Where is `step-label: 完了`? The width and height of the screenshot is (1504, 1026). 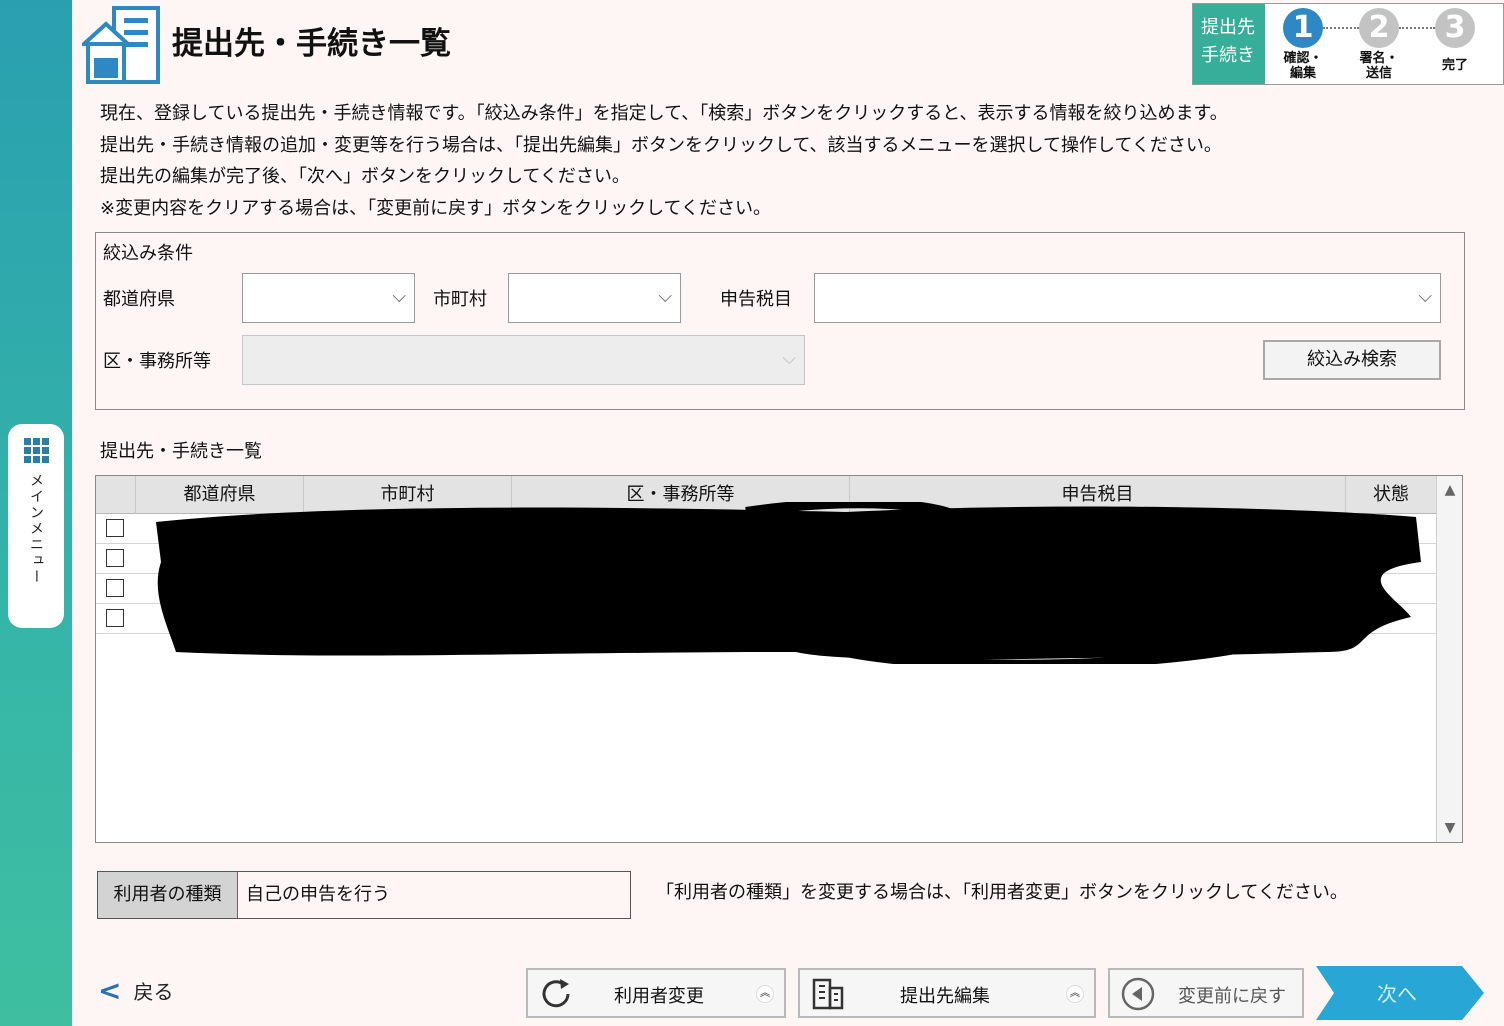 step-label: 完了 is located at coordinates (1454, 65).